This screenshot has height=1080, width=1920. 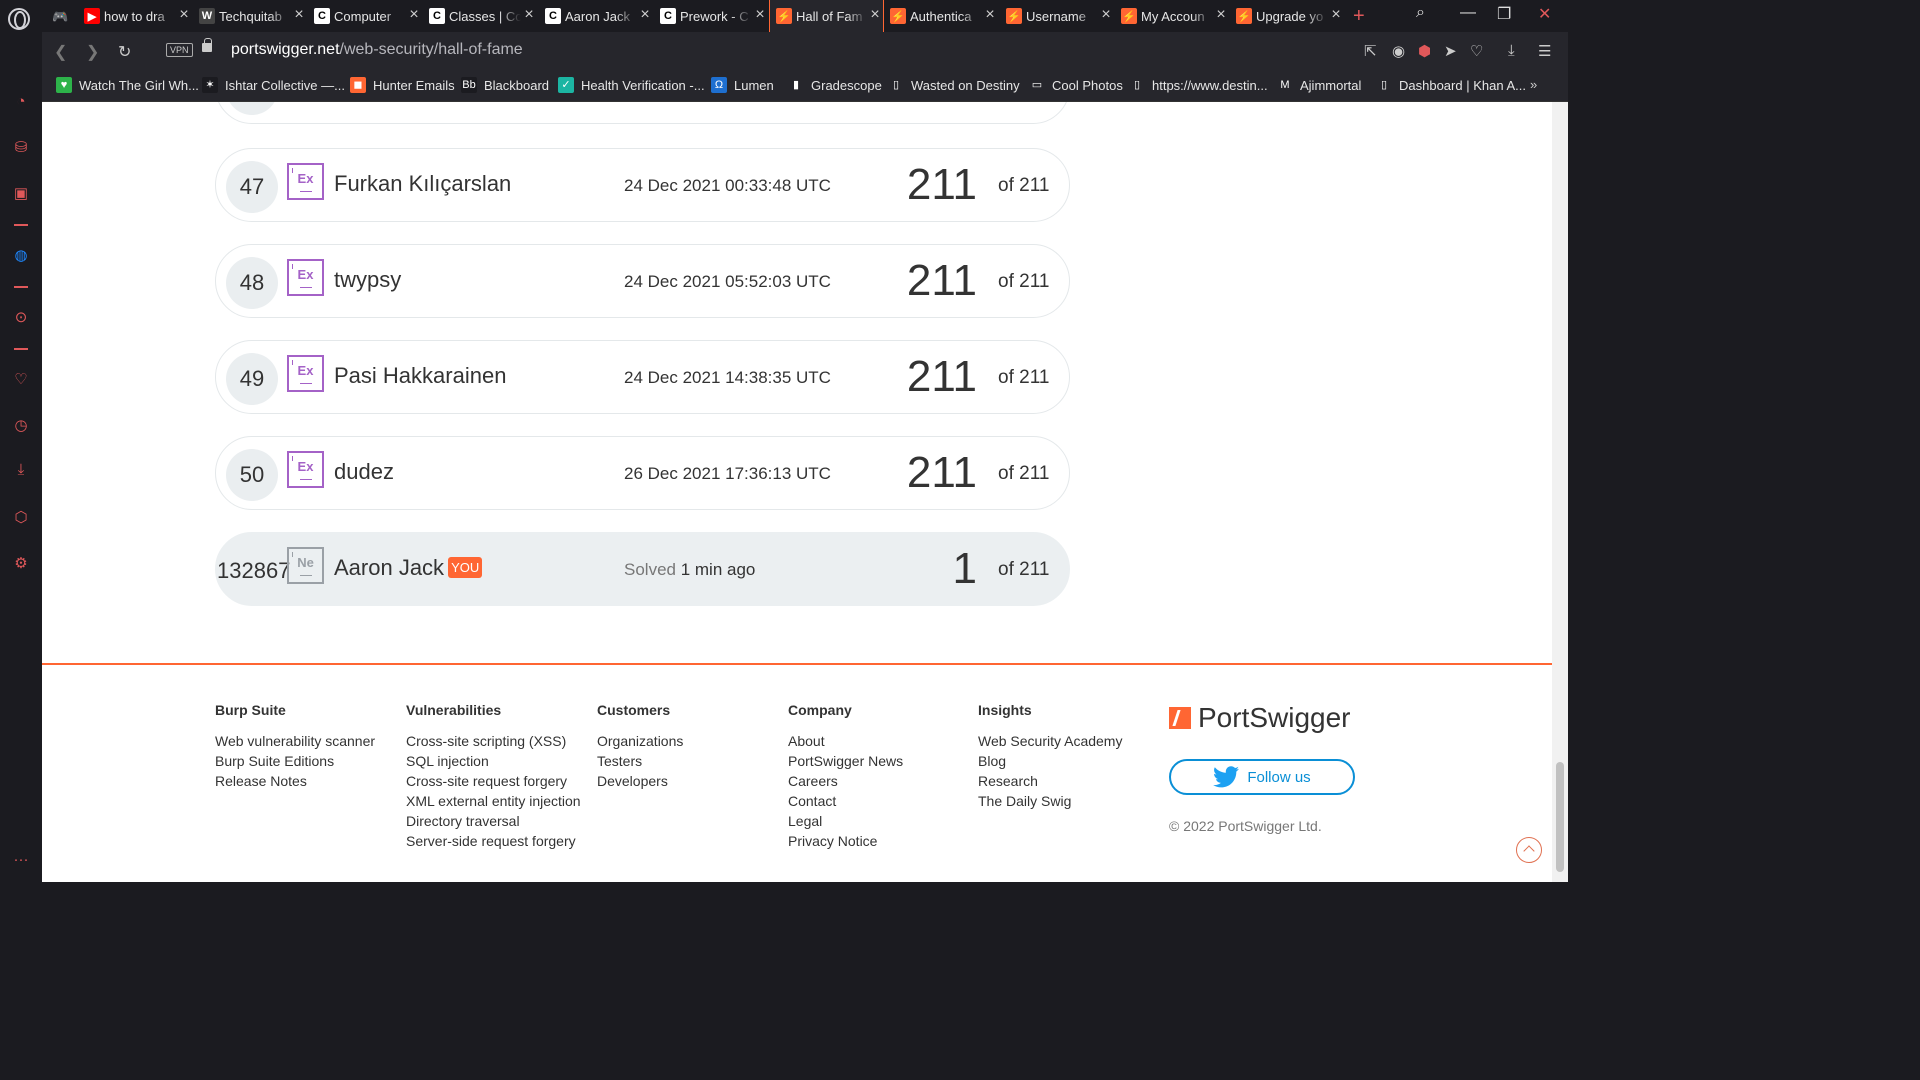 What do you see at coordinates (21, 860) in the screenshot?
I see `more-sidebar-icon: ···` at bounding box center [21, 860].